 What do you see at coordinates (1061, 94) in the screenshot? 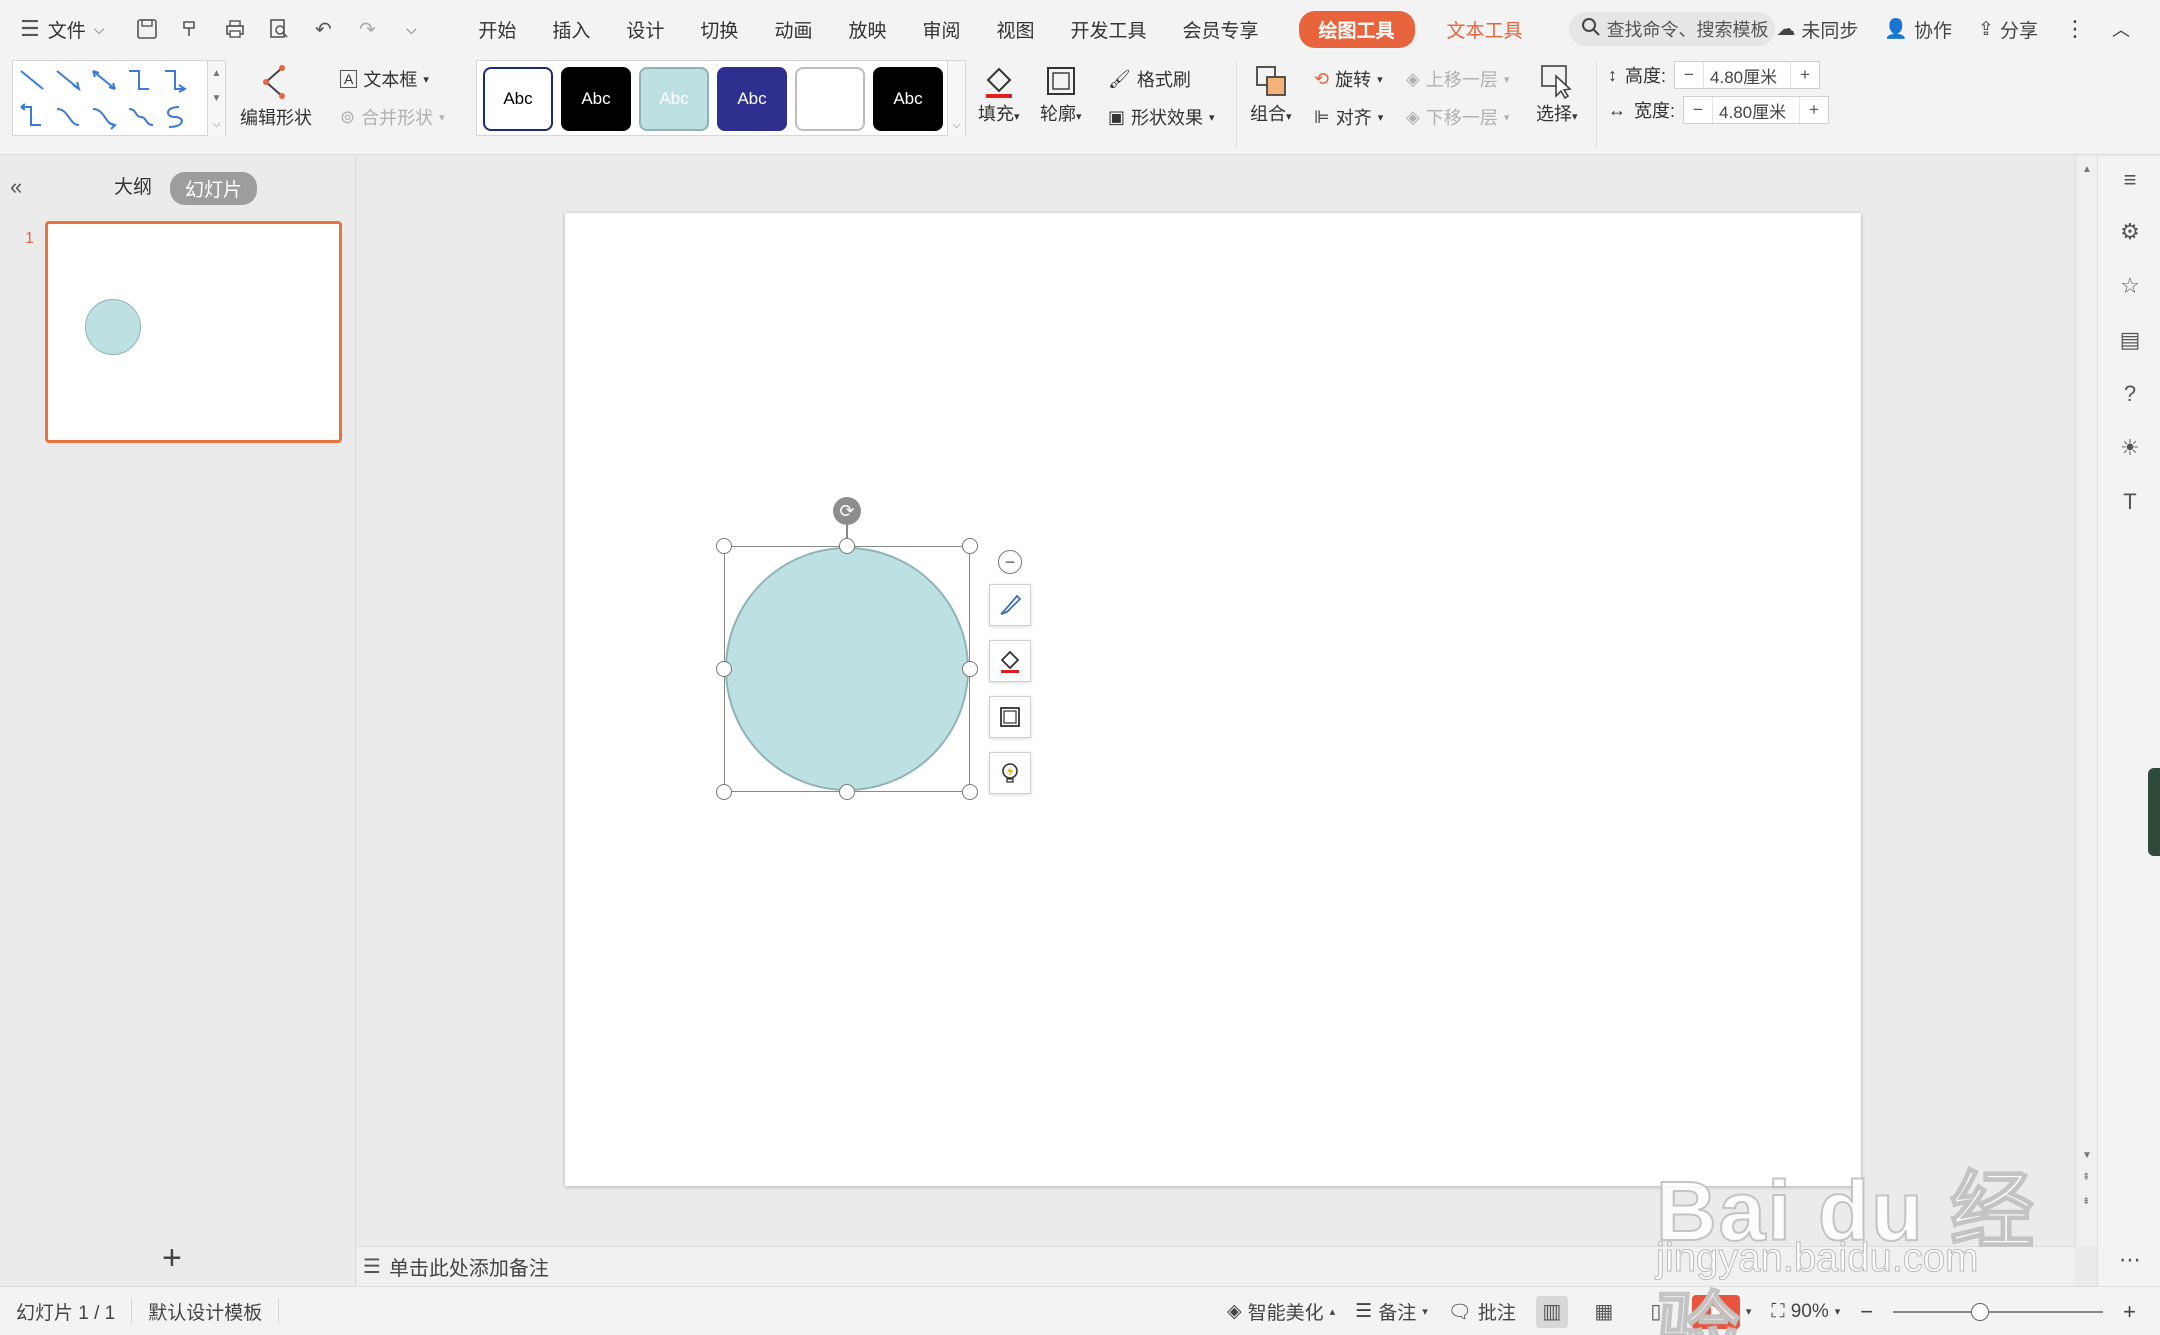
I see `outline-button: 轮廓▾` at bounding box center [1061, 94].